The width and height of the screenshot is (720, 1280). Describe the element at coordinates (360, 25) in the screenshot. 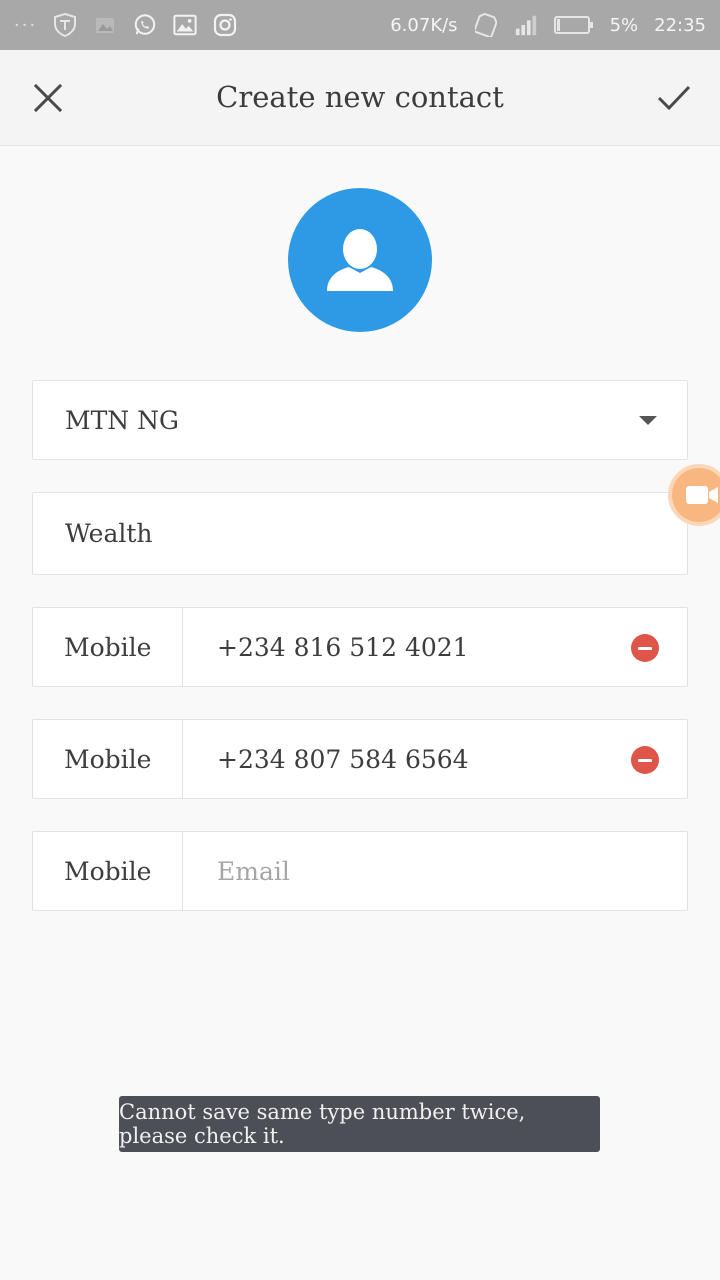

I see `status-bar: ··· 6.07K/s 5% 22:35` at that location.